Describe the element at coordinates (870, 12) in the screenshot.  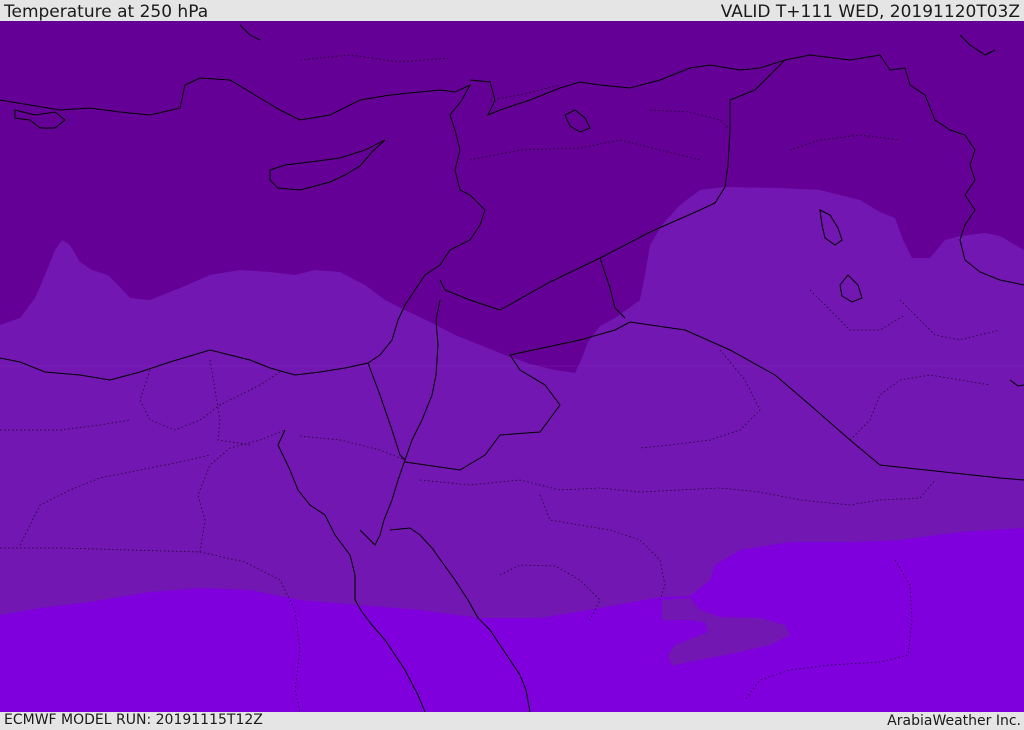
I see `valid-time: VALID T+111 WED, 20191120T03Z` at that location.